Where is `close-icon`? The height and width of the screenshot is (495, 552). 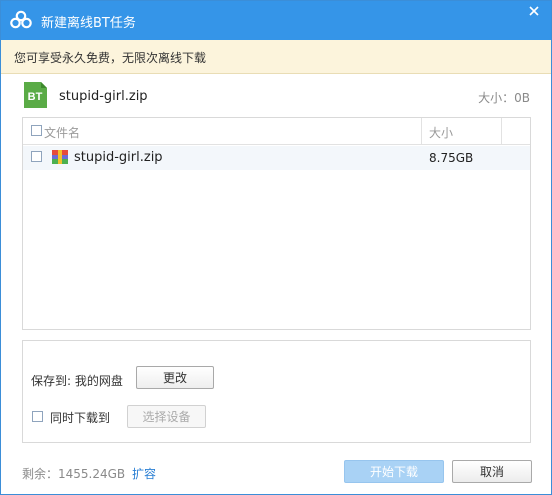 close-icon is located at coordinates (534, 11).